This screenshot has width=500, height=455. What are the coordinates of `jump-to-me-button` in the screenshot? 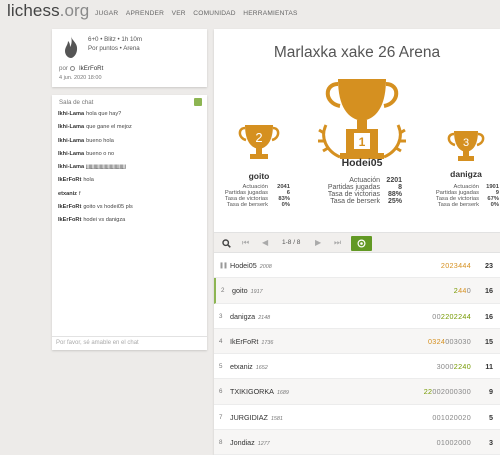 It's located at (361, 243).